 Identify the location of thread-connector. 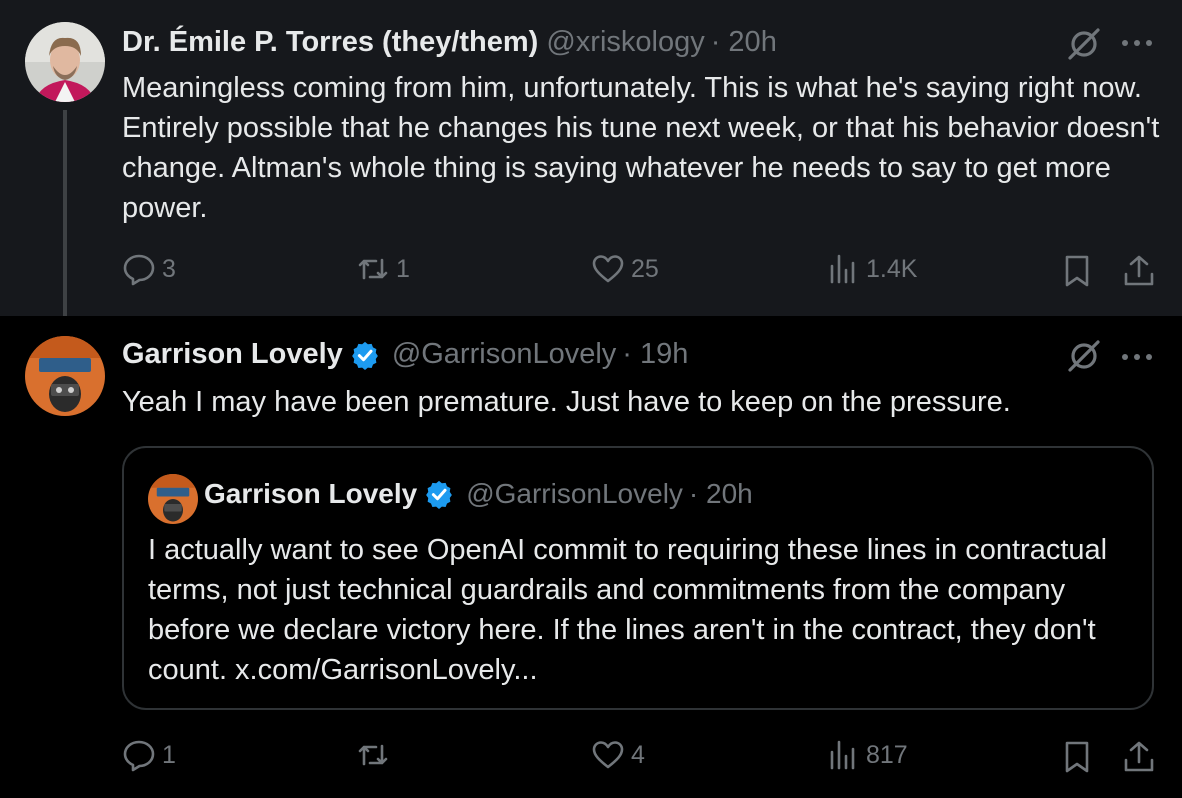
(65, 219).